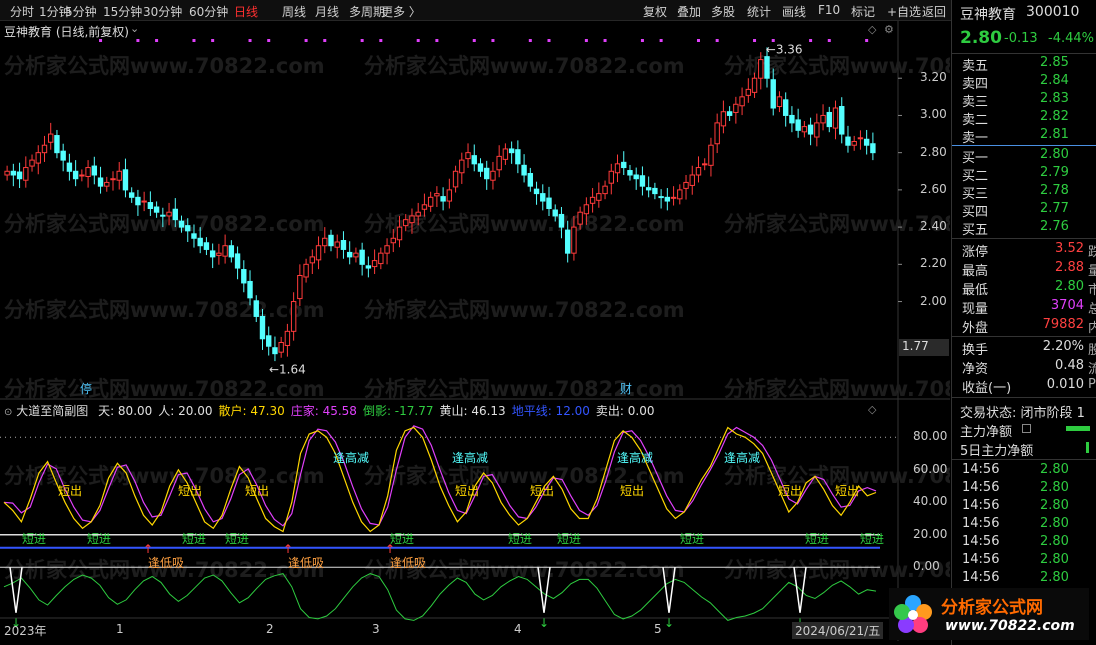  I want to click on list-icon, so click(1026, 428).